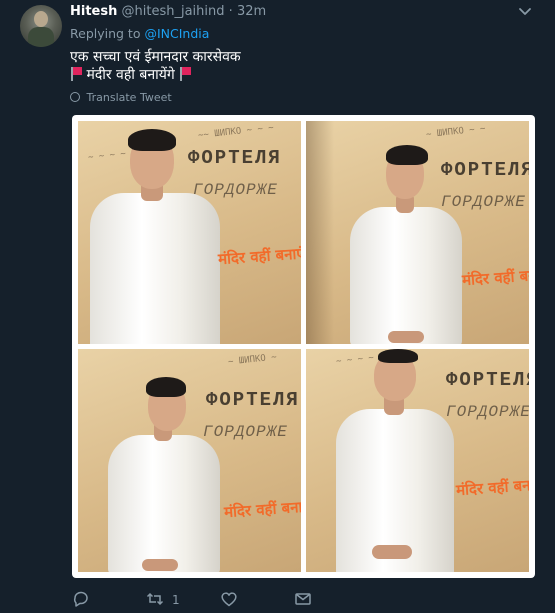 The height and width of the screenshot is (613, 555). What do you see at coordinates (525, 12) in the screenshot?
I see `chevron-down-icon` at bounding box center [525, 12].